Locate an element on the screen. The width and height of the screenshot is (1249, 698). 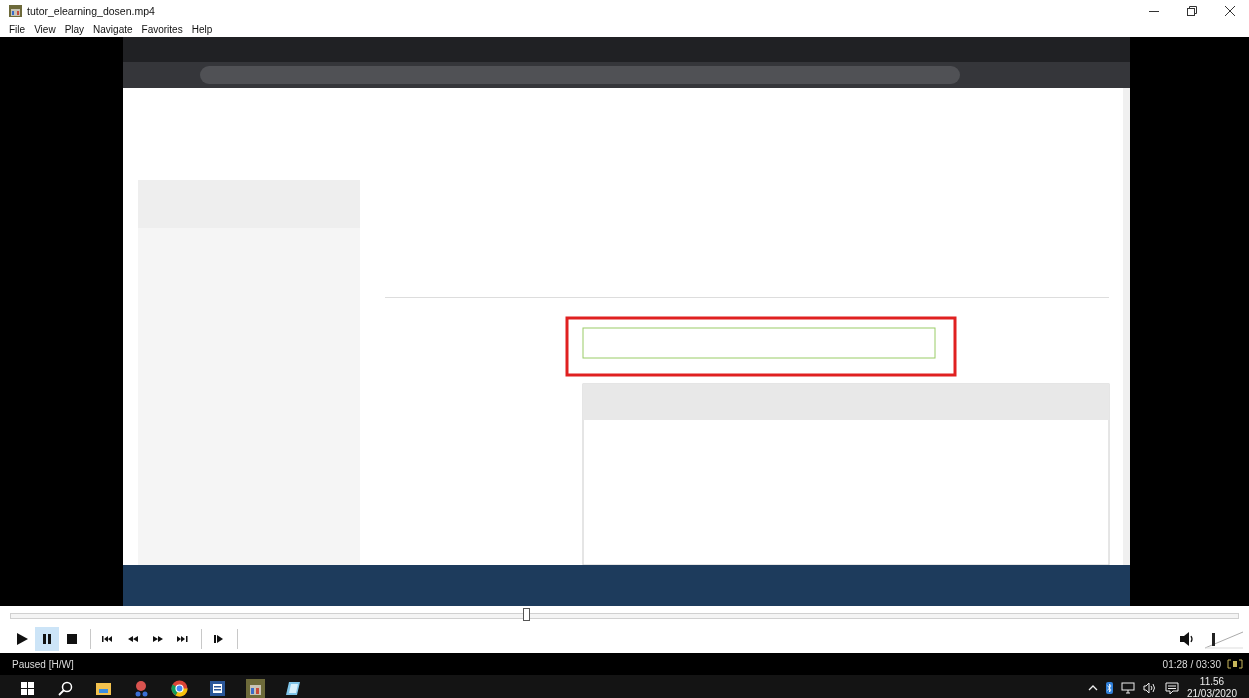
fullscreen-icon is located at coordinates (1235, 664).